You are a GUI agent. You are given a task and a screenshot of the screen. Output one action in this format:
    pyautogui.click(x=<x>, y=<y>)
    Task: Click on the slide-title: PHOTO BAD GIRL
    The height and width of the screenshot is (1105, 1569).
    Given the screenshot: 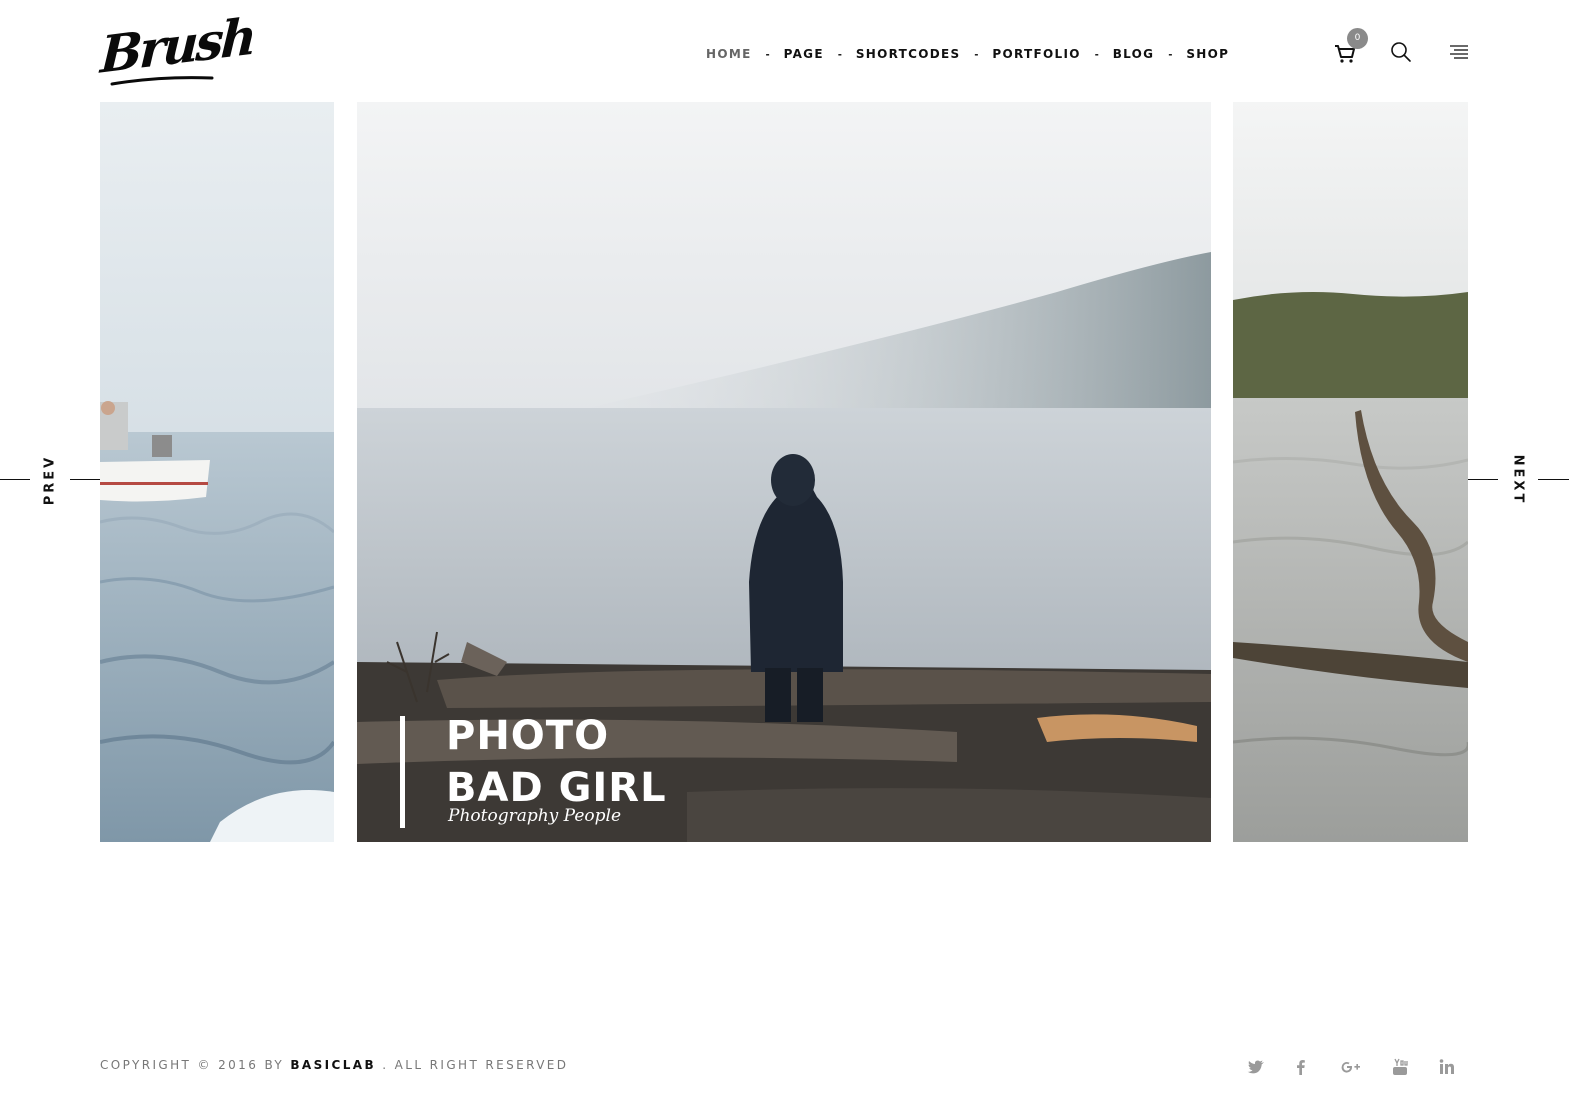 What is the action you would take?
    pyautogui.click(x=556, y=762)
    